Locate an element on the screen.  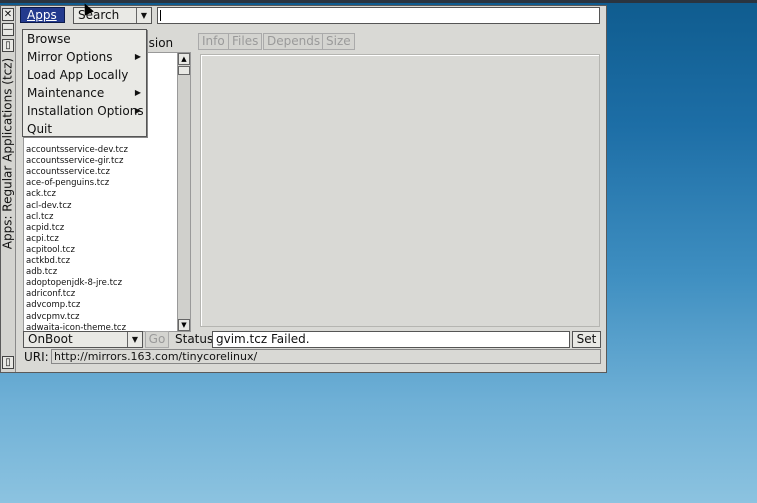
menu-item-browse: Browse is located at coordinates (84, 39).